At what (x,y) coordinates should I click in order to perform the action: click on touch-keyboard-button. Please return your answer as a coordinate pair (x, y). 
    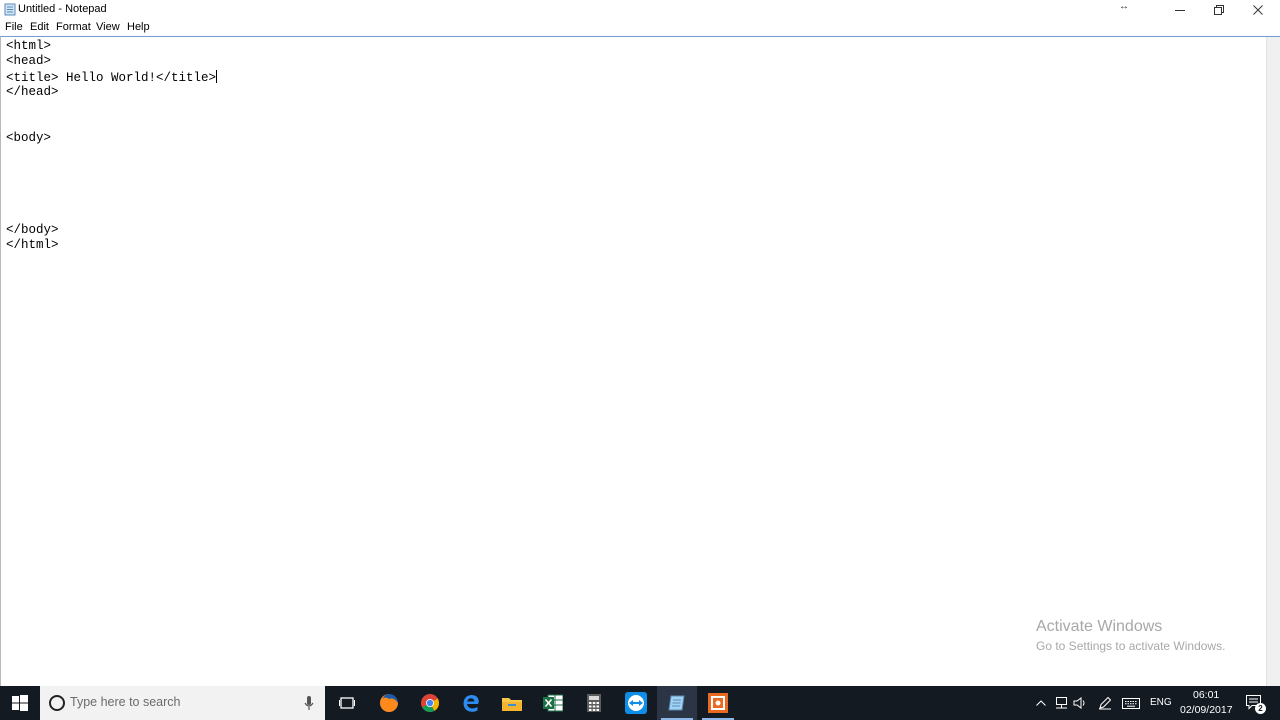
    Looking at the image, I should click on (1131, 703).